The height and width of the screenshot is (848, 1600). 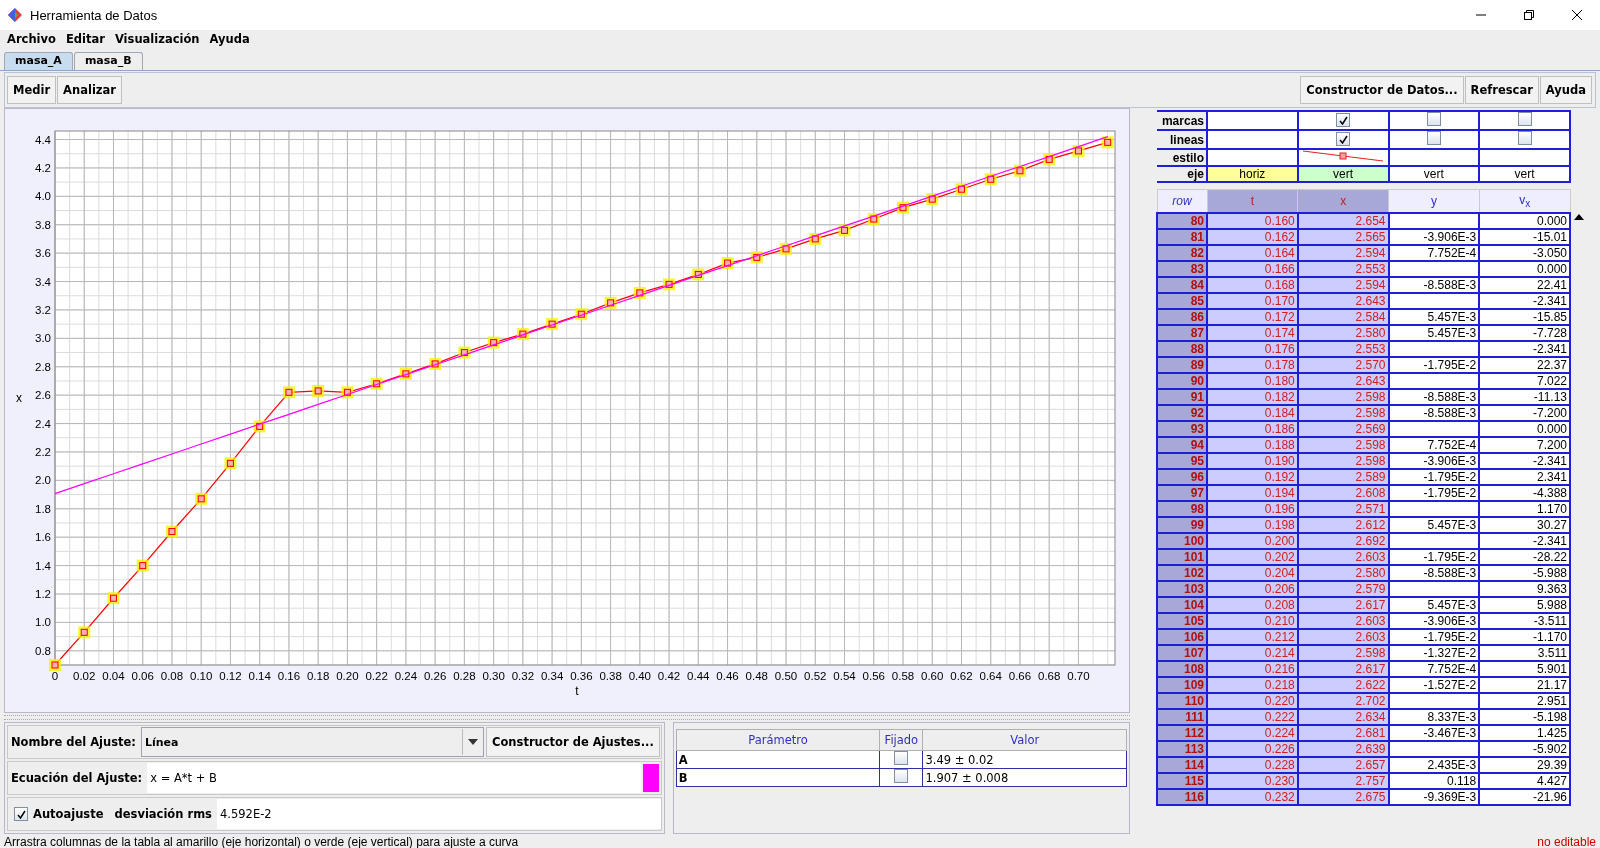 What do you see at coordinates (990, 676) in the screenshot?
I see `x-tick-label: 0.64` at bounding box center [990, 676].